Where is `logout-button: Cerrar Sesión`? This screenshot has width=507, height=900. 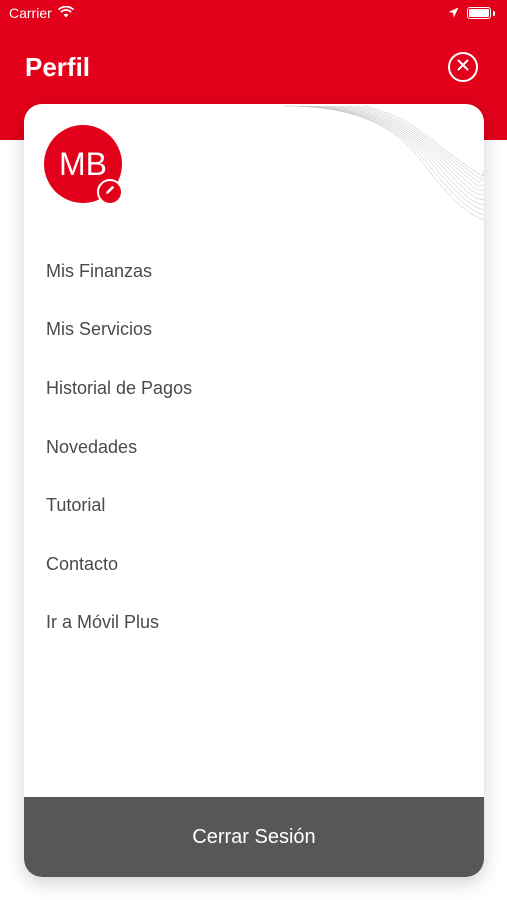
logout-button: Cerrar Sesión is located at coordinates (254, 837).